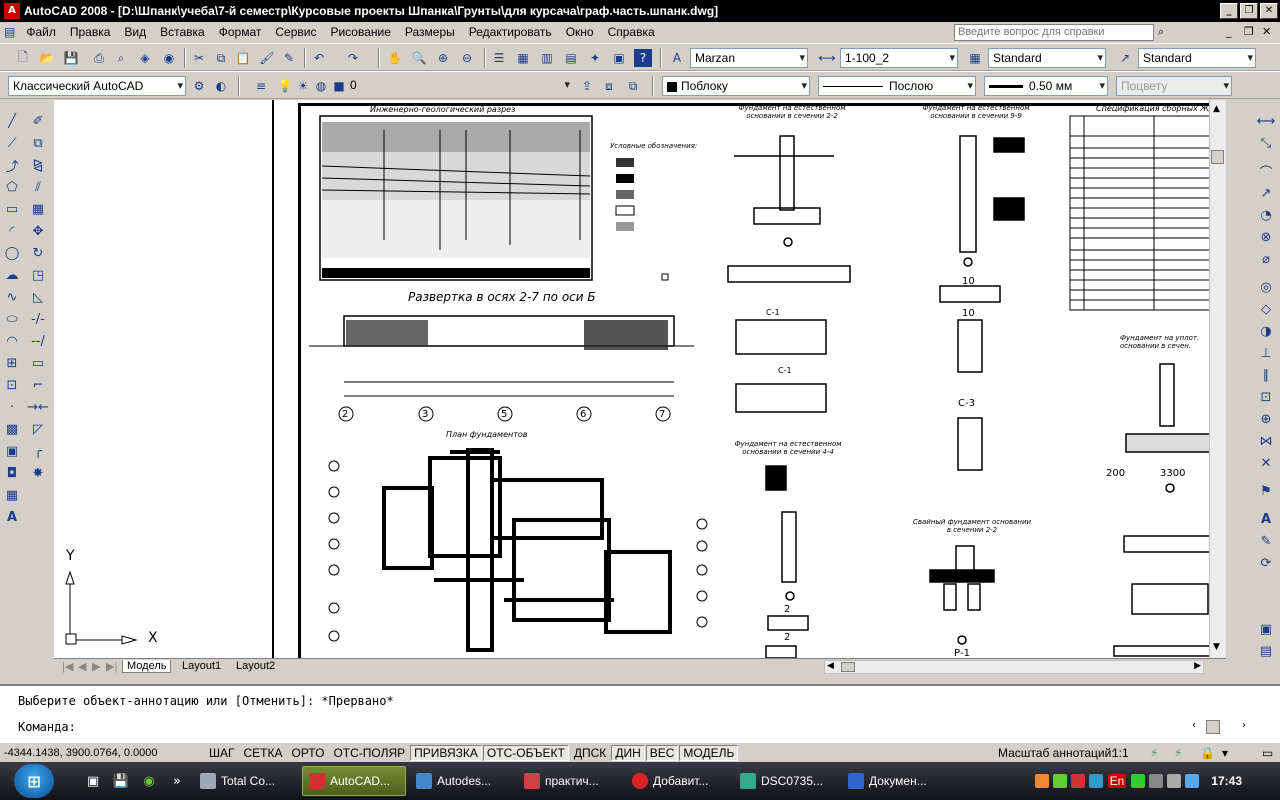  What do you see at coordinates (1266, 563) in the screenshot?
I see `dim-update-icon: ⟳` at bounding box center [1266, 563].